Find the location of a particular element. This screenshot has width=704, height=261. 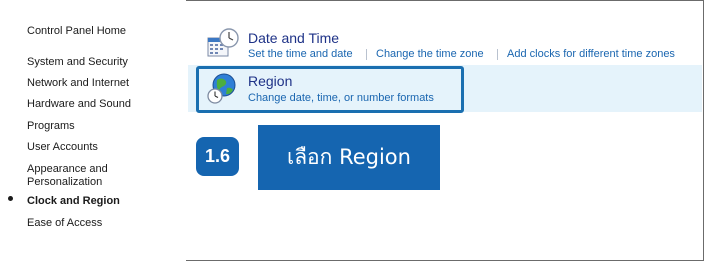

region-highlight-box is located at coordinates (330, 89).